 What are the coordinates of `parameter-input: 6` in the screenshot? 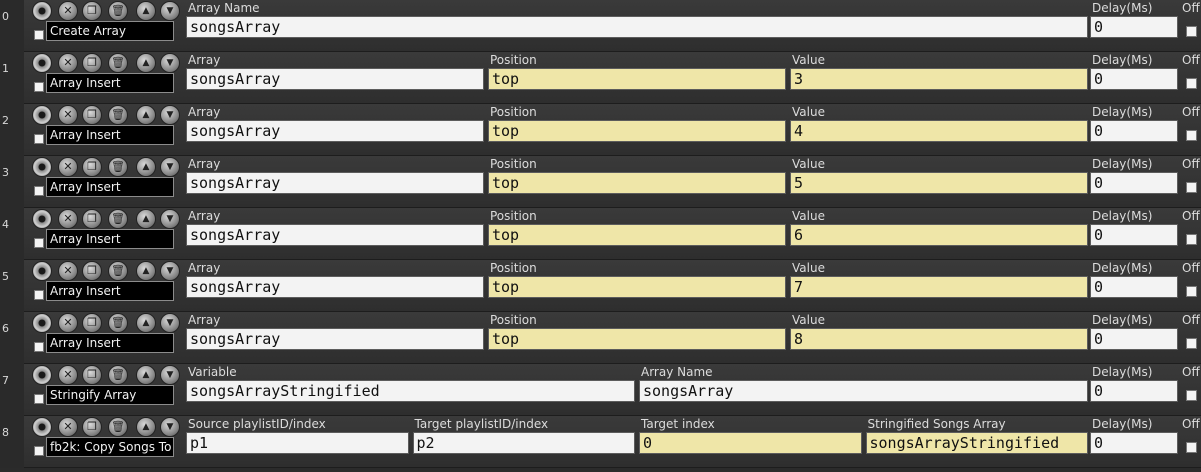 It's located at (939, 235).